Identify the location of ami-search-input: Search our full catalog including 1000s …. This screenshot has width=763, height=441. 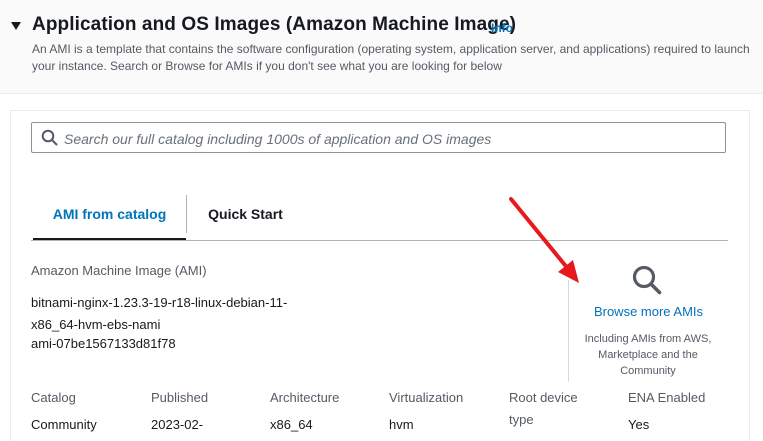
(378, 137).